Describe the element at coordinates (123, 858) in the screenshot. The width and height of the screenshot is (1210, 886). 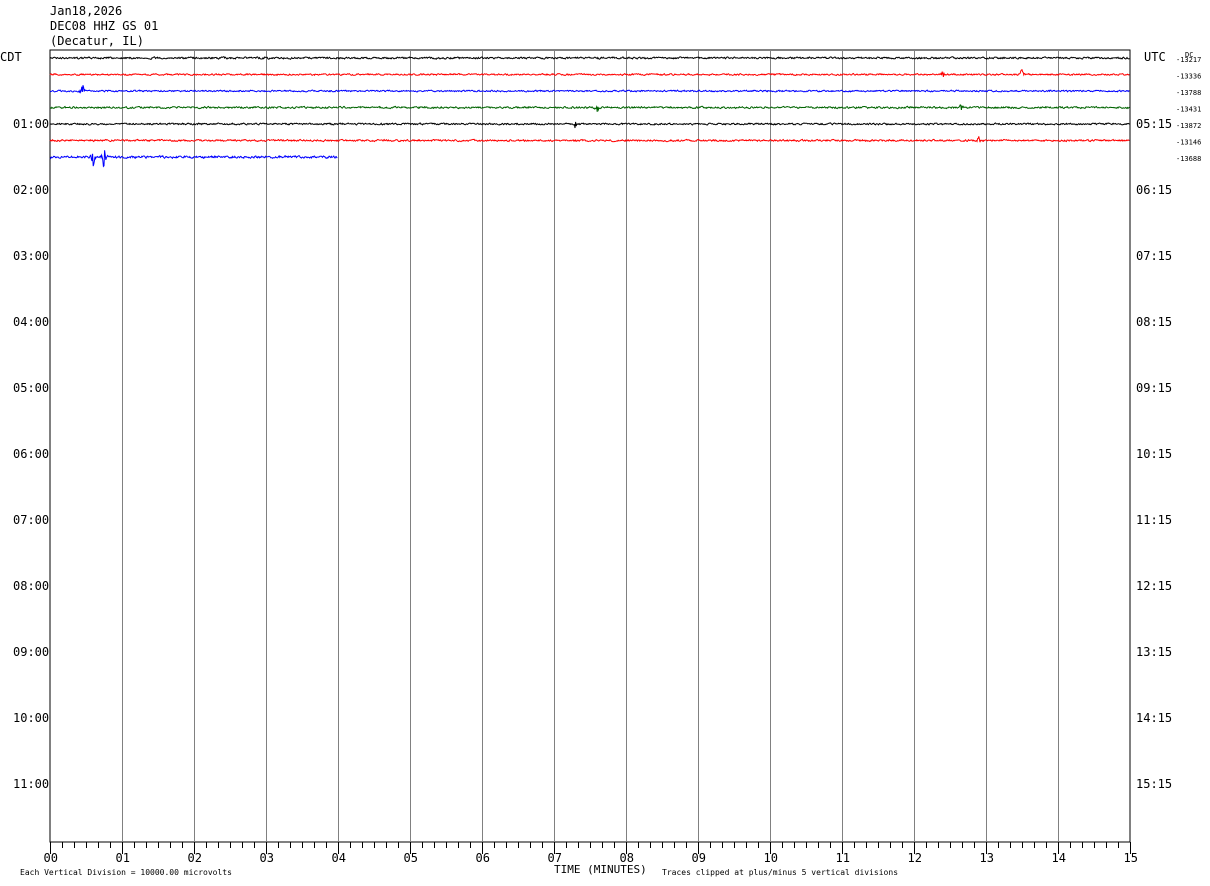
I see `x-tick-label: 01` at that location.